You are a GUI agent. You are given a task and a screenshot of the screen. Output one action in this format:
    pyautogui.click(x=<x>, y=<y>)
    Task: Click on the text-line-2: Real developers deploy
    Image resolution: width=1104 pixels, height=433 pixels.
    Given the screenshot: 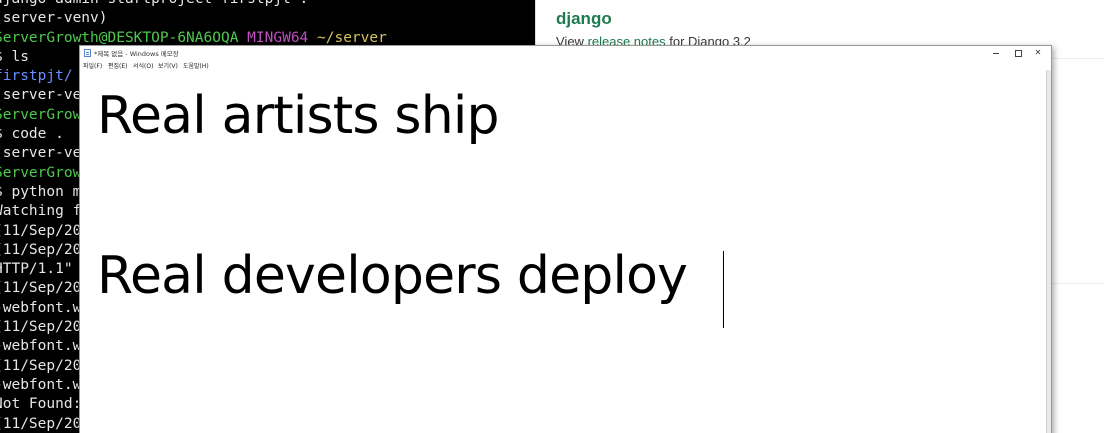 What is the action you would take?
    pyautogui.click(x=392, y=276)
    